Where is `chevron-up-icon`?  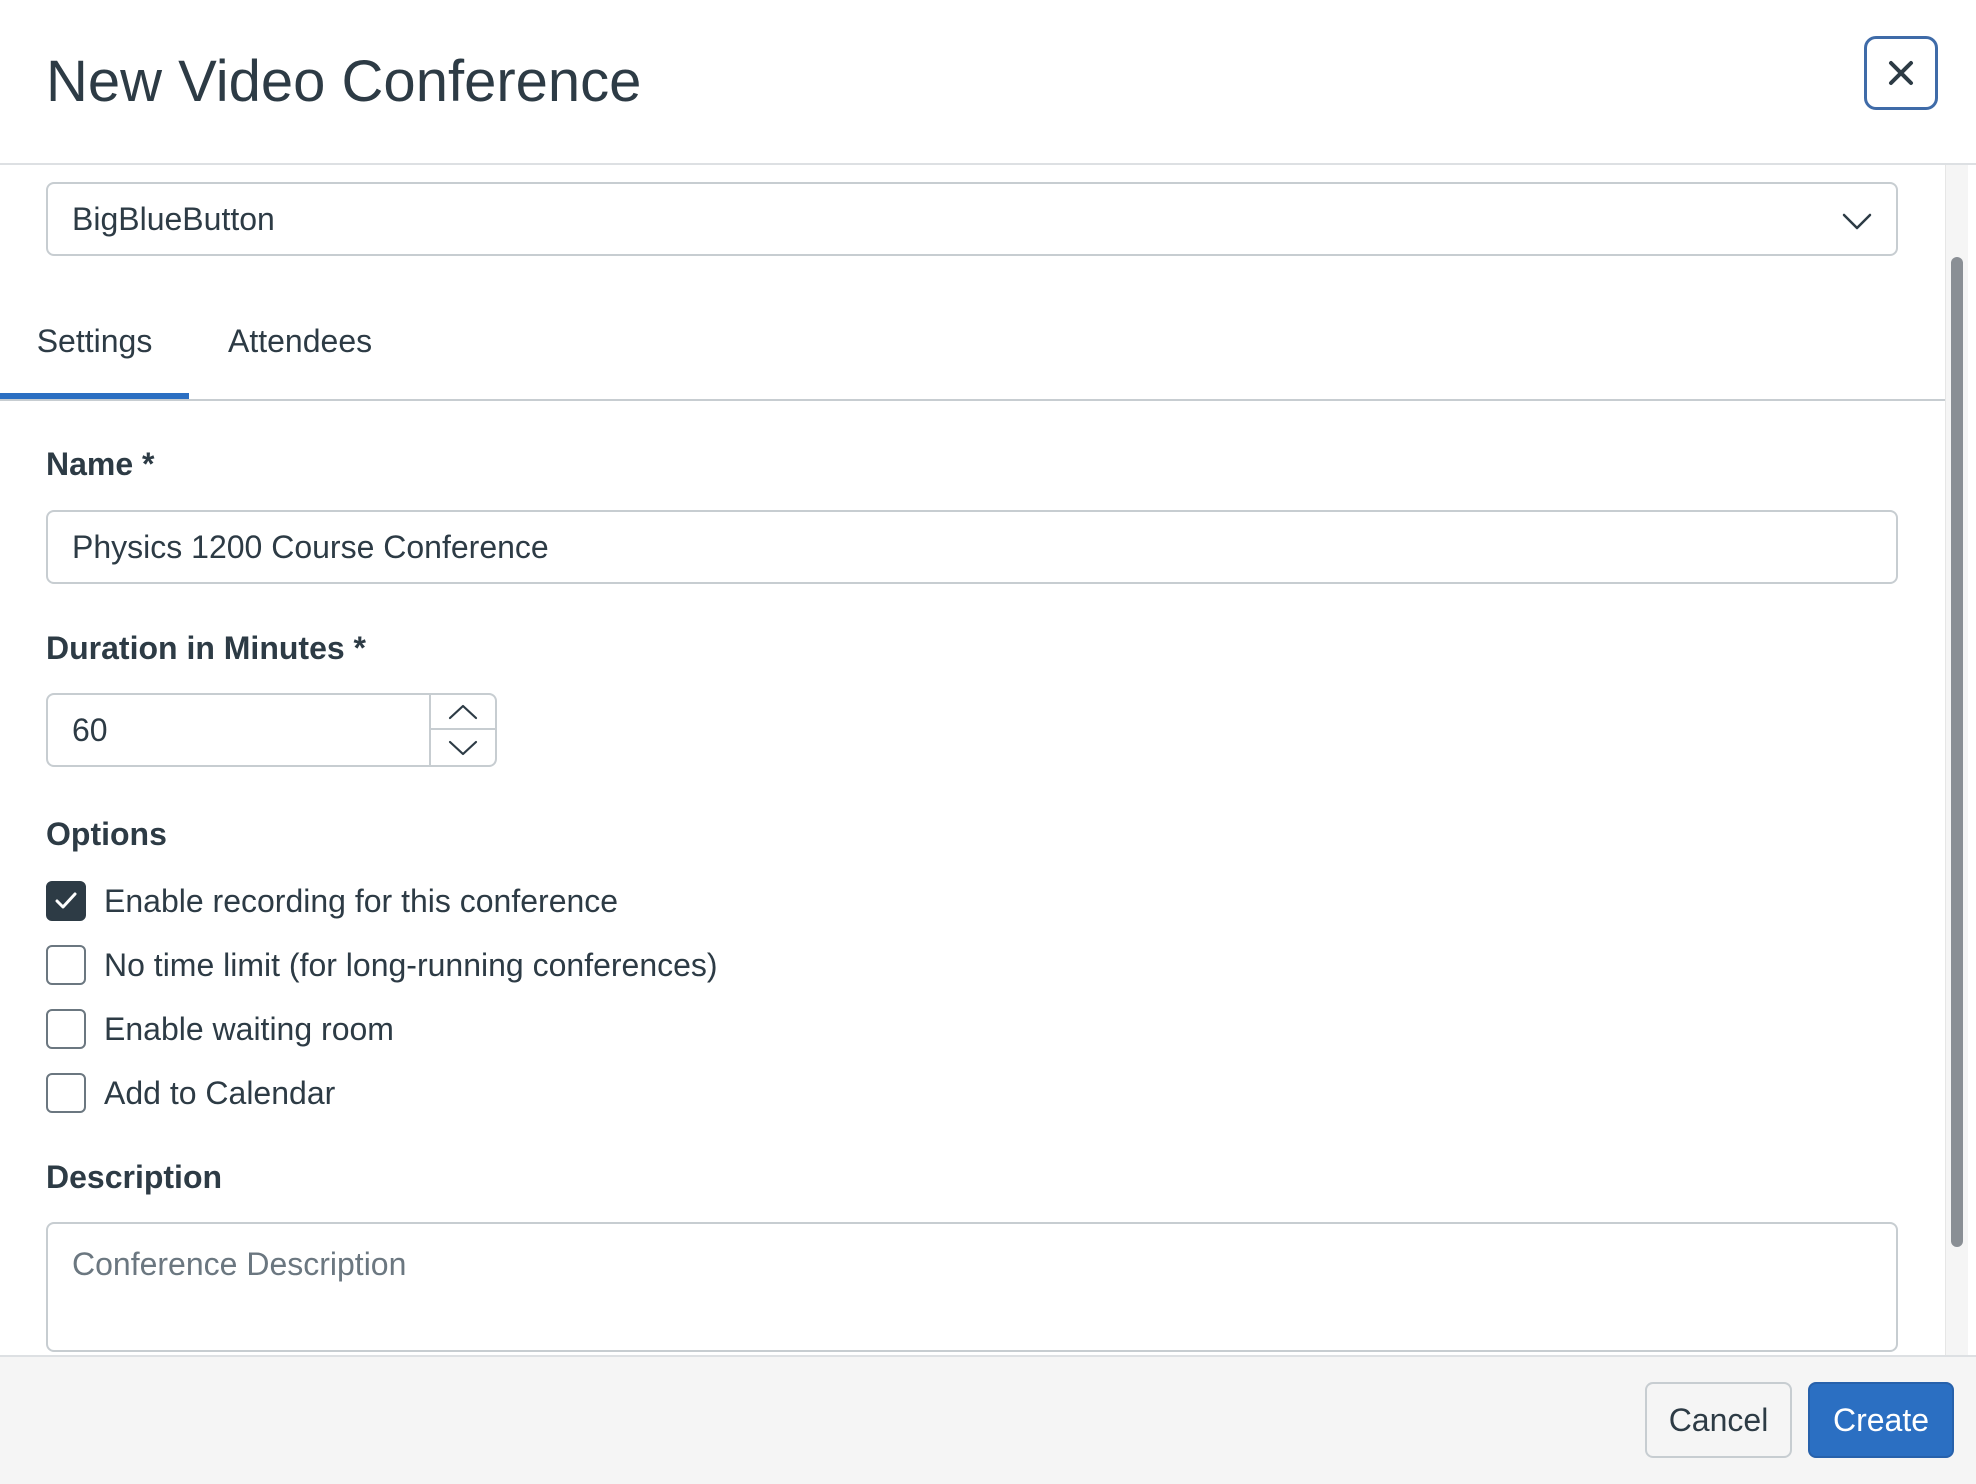 chevron-up-icon is located at coordinates (463, 711).